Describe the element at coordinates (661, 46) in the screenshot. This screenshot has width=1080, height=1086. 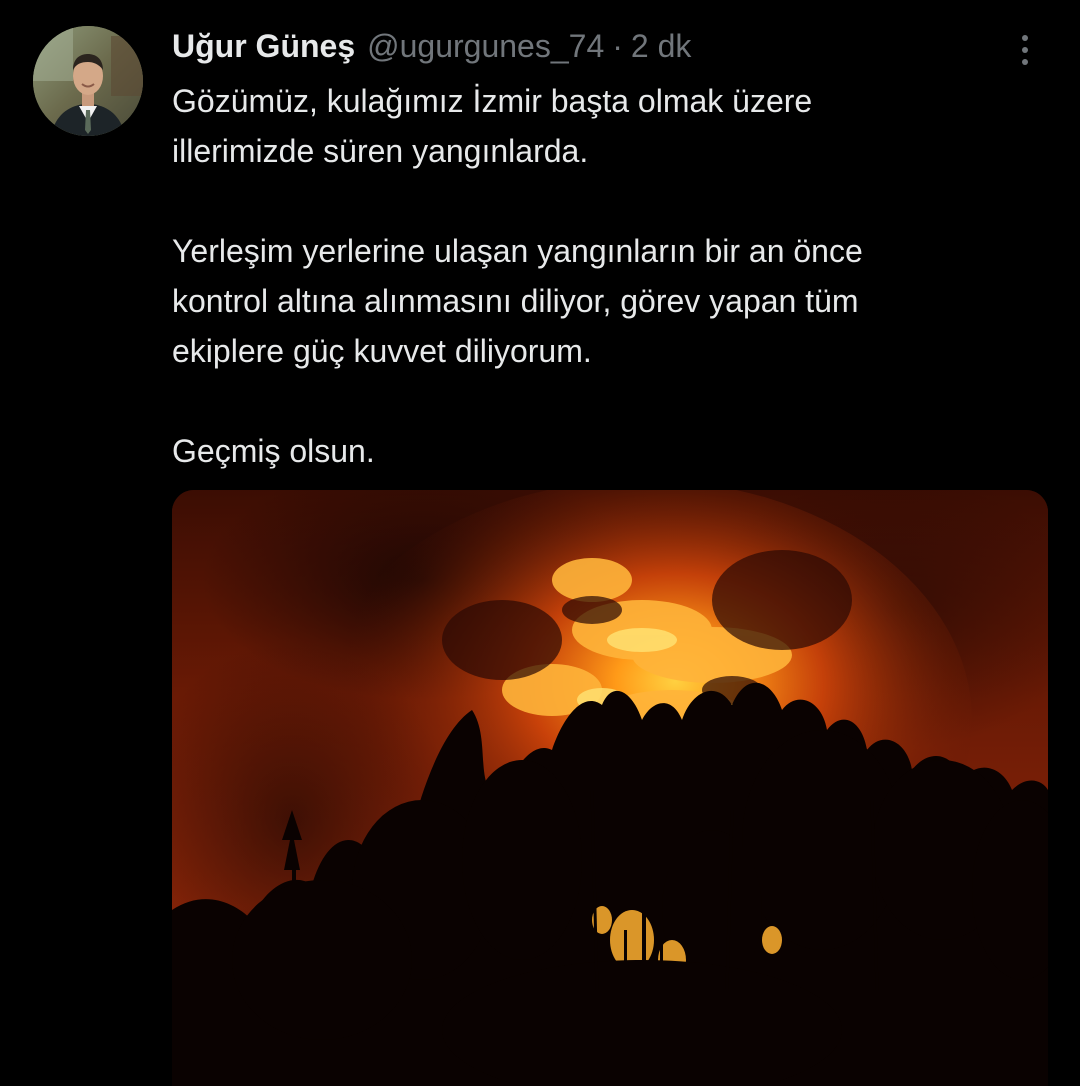
I see `timestamp: 2 dk` at that location.